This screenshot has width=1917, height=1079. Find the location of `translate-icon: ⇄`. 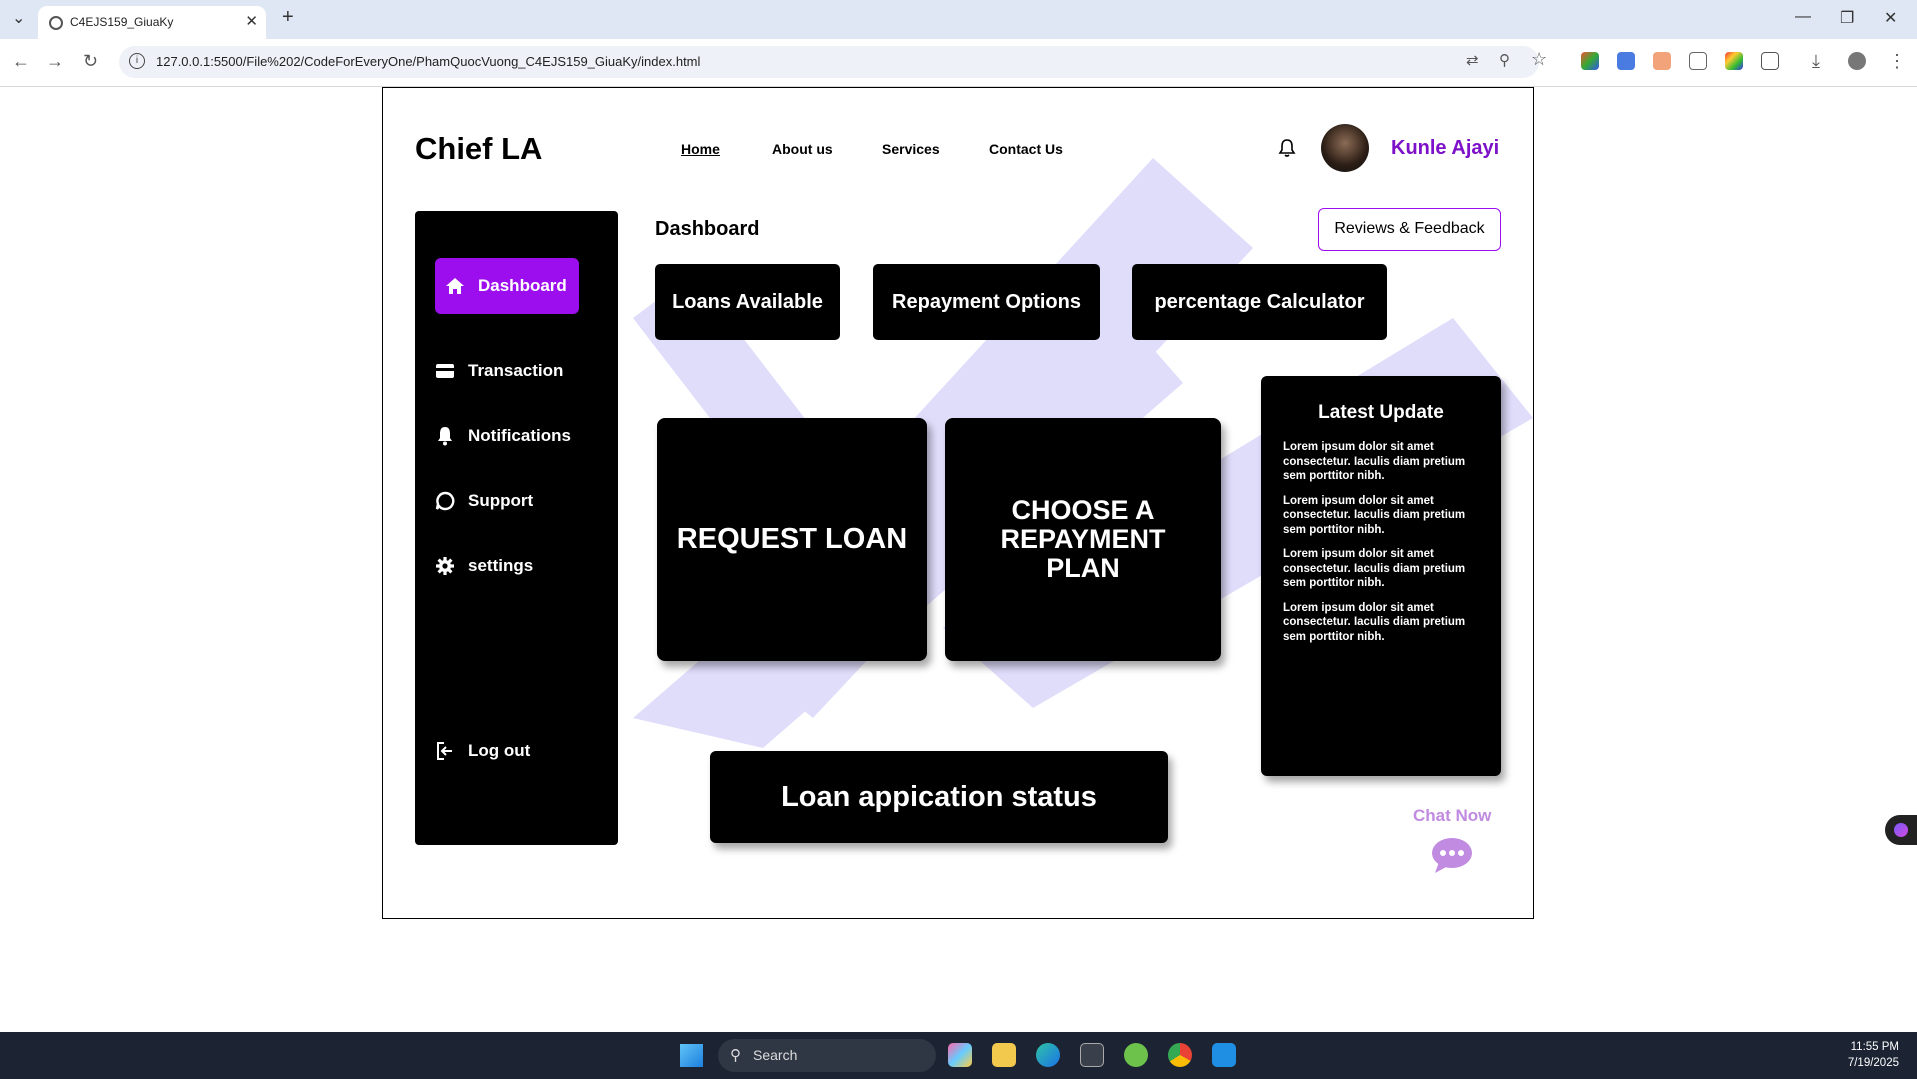

translate-icon: ⇄ is located at coordinates (1472, 60).